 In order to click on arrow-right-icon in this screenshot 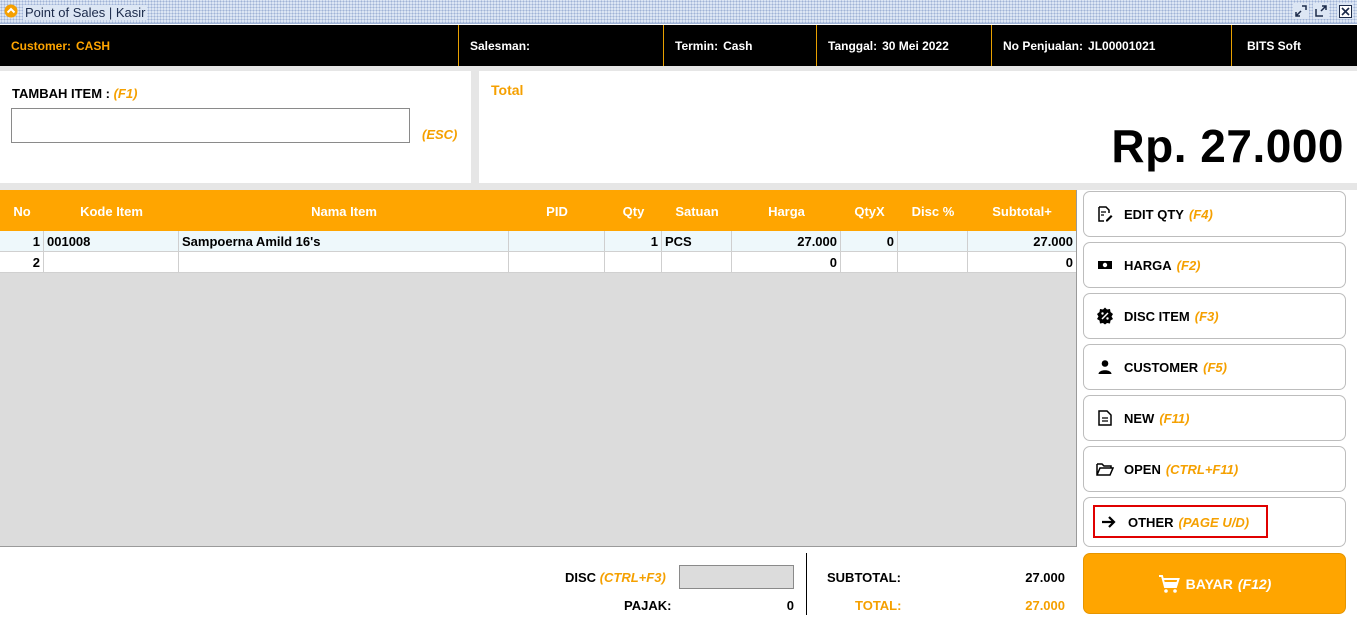, I will do `click(1109, 522)`.